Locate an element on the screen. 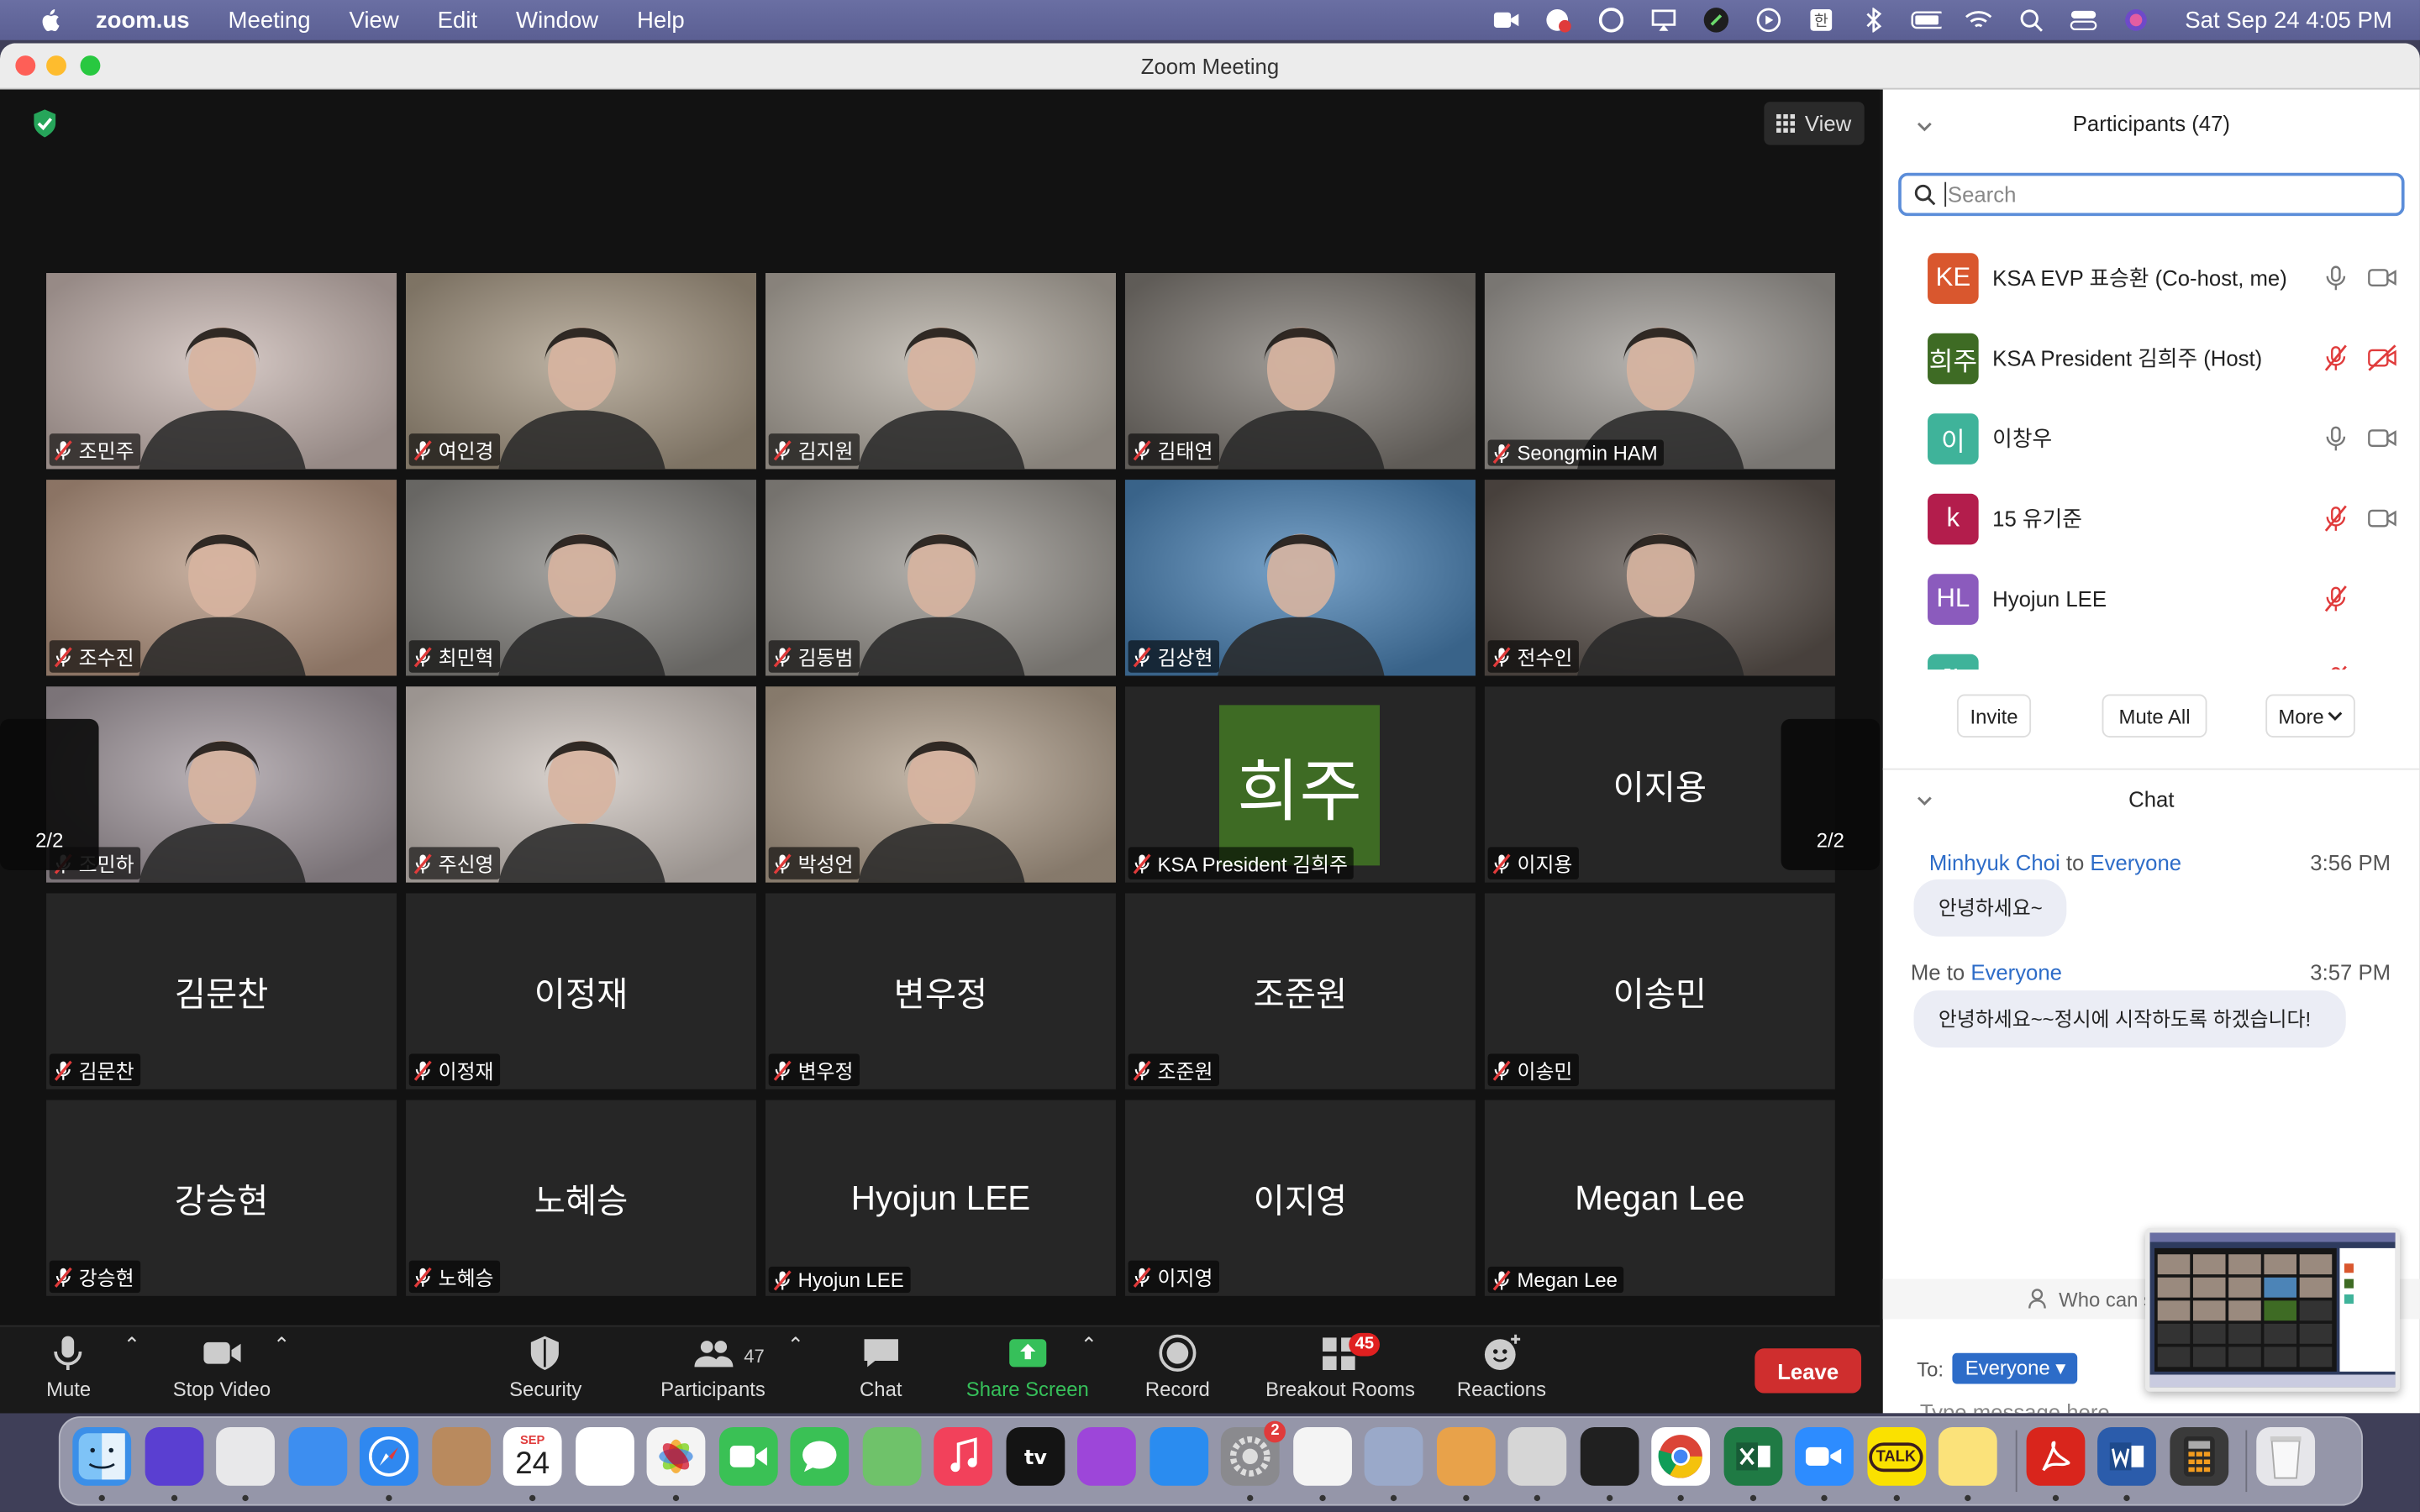 The width and height of the screenshot is (2420, 1512). launchpad-icon is located at coordinates (246, 1456).